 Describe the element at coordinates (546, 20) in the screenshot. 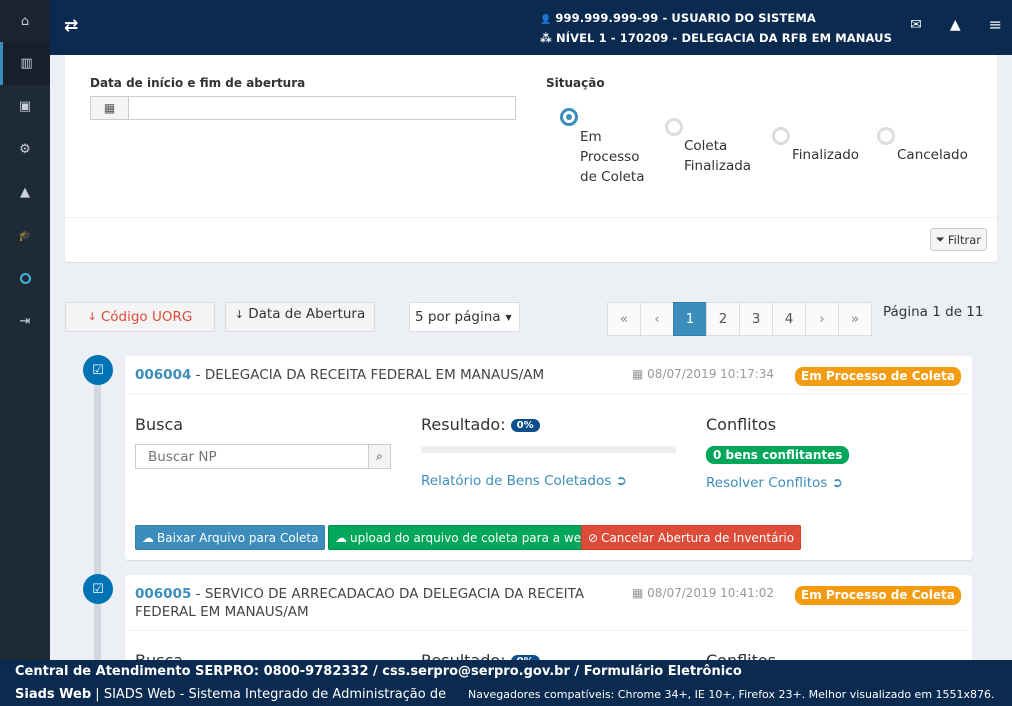

I see `user-icon: 👤` at that location.